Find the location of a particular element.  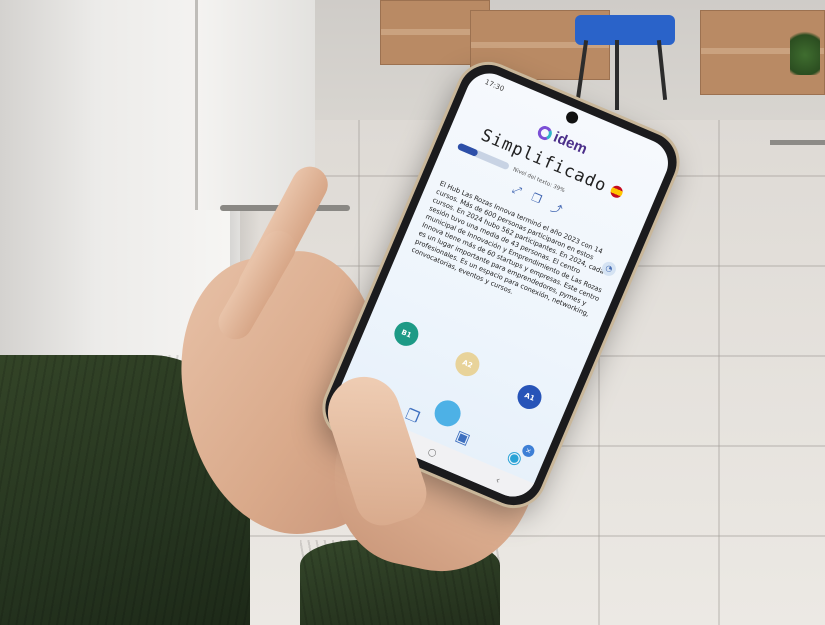

gallery-icon: ▣ is located at coordinates (463, 437).